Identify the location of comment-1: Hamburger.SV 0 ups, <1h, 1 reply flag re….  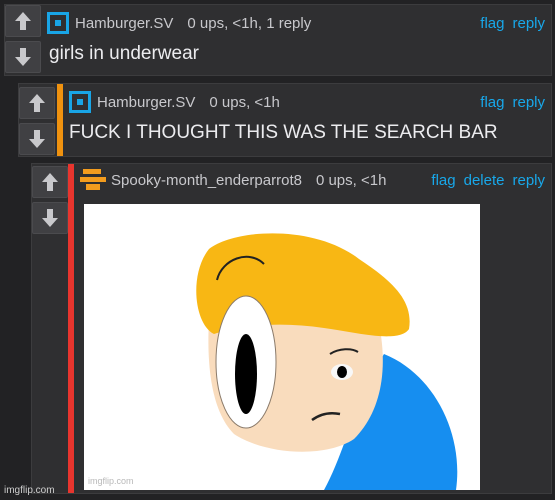
(278, 40).